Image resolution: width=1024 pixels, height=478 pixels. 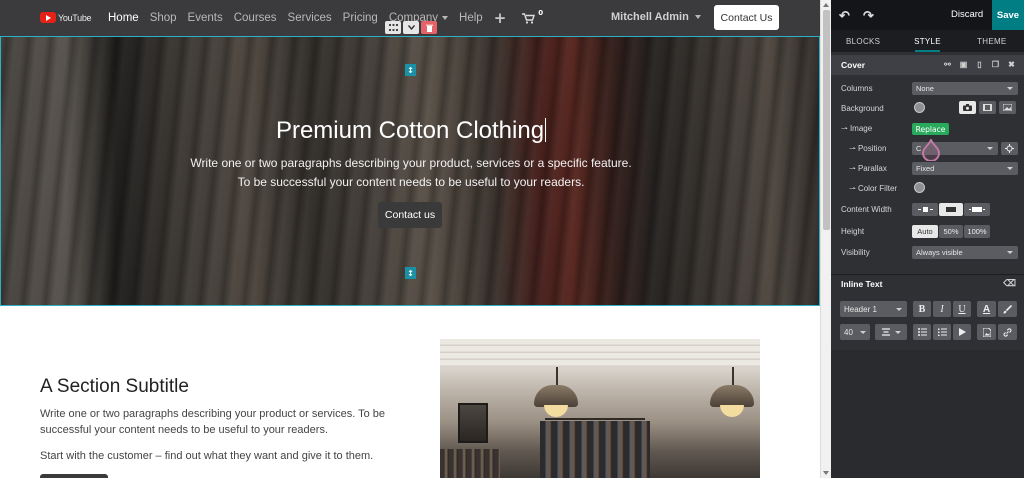 I want to click on add-menu-item-icon: +, so click(x=500, y=18).